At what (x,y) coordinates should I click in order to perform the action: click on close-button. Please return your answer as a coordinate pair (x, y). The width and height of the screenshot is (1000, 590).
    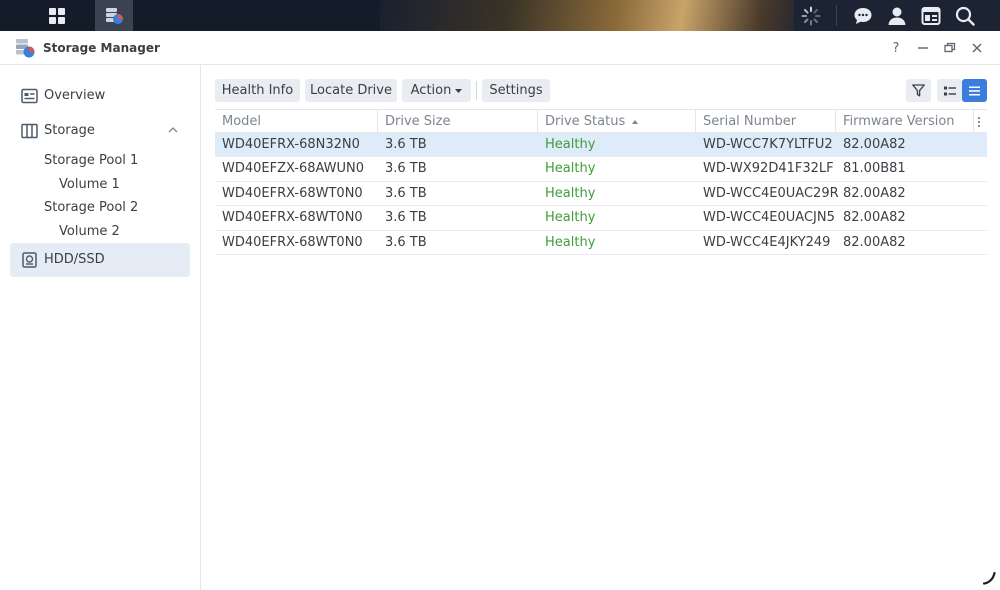
    Looking at the image, I should click on (977, 48).